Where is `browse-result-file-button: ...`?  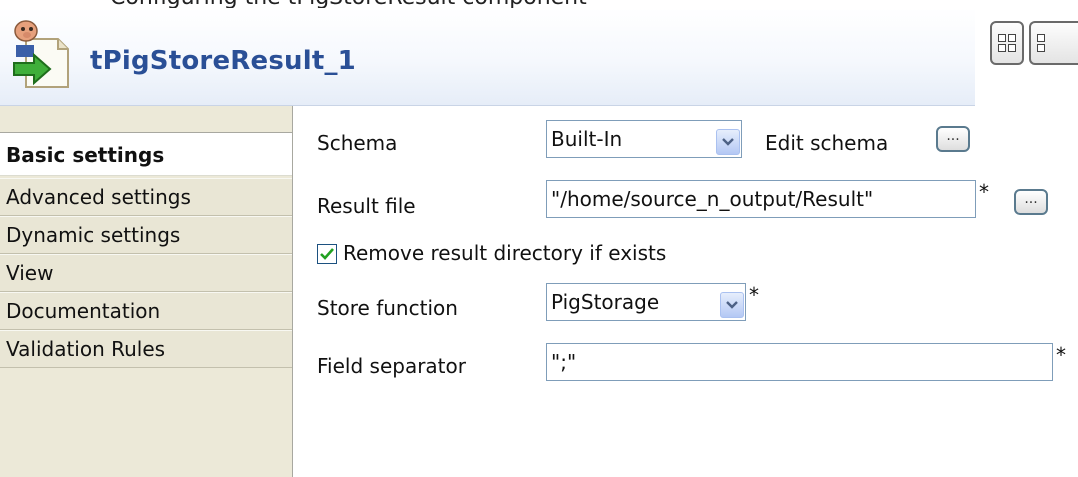
browse-result-file-button: ... is located at coordinates (1031, 202).